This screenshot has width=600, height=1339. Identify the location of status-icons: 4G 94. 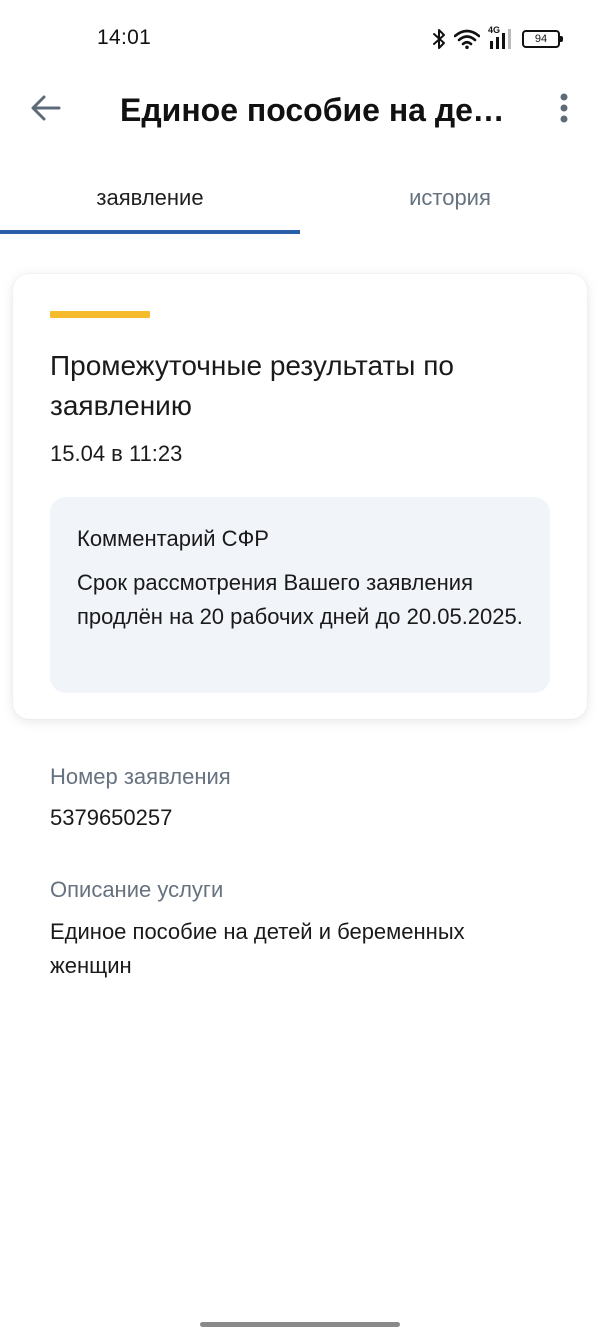
(497, 38).